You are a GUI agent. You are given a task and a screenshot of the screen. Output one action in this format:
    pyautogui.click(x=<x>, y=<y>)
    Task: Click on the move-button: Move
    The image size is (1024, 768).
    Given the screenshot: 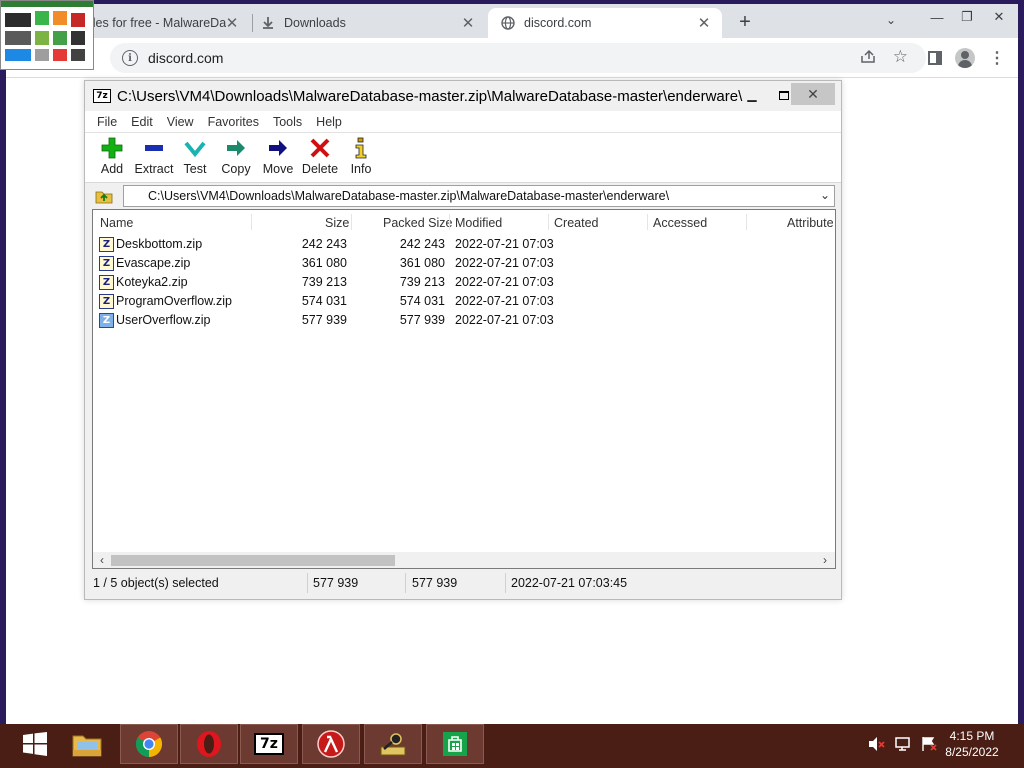 What is the action you would take?
    pyautogui.click(x=278, y=159)
    